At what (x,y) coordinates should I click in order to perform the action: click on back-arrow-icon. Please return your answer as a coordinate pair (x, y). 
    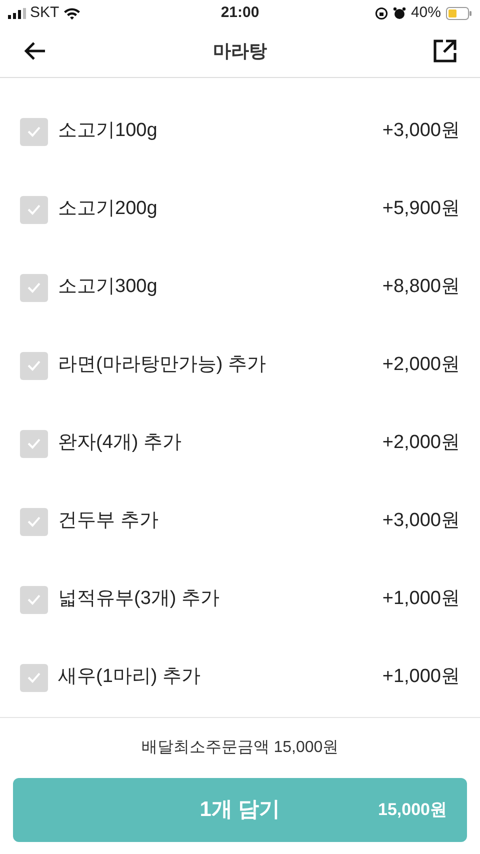
    Looking at the image, I should click on (35, 51).